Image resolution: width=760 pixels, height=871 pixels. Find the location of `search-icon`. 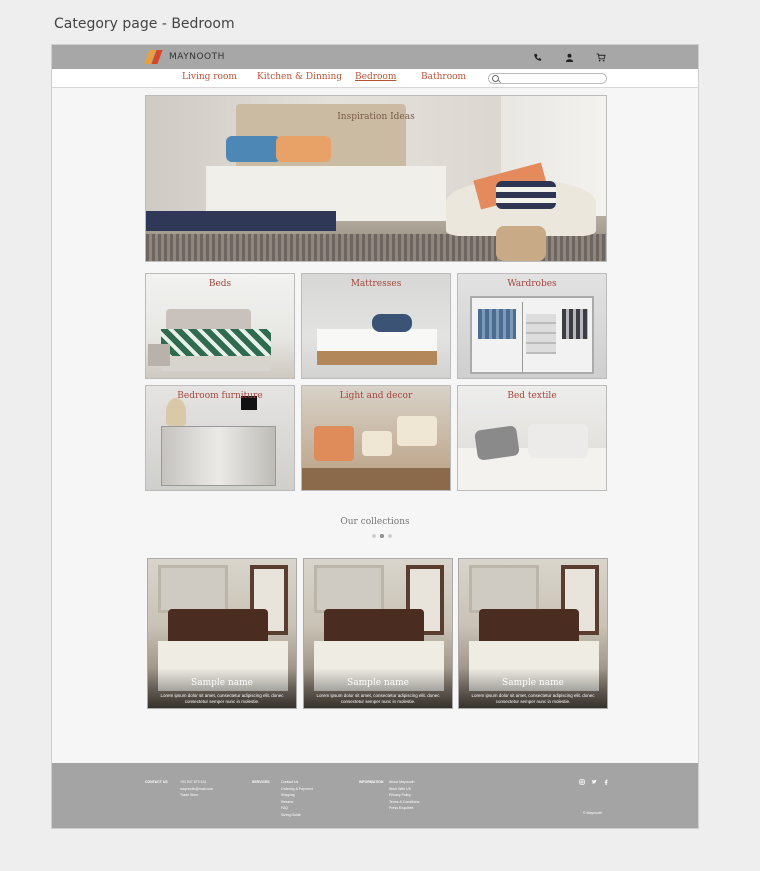

search-icon is located at coordinates (495, 78).